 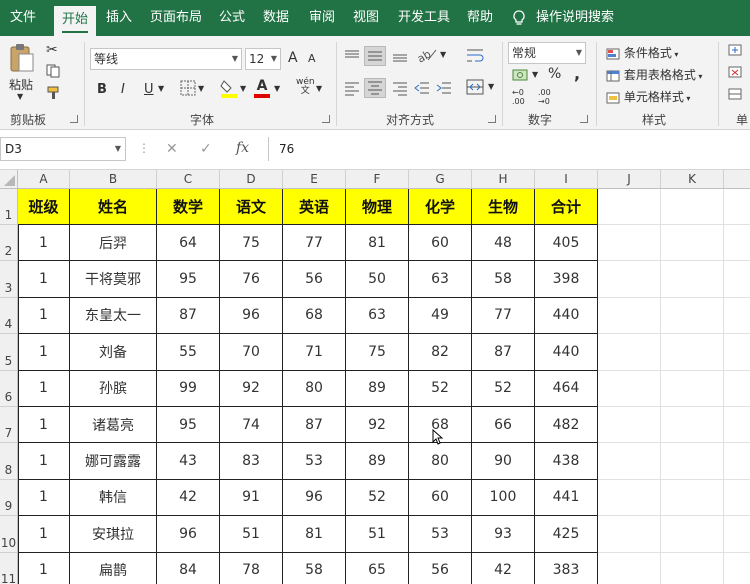 What do you see at coordinates (75, 21) in the screenshot?
I see `tab-home: 开始` at bounding box center [75, 21].